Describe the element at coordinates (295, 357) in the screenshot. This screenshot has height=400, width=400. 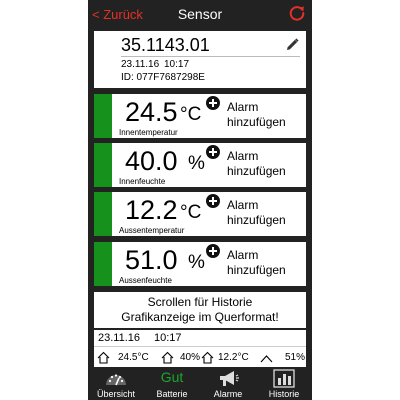
I see `summary-outdoor-humidity: 51%` at that location.